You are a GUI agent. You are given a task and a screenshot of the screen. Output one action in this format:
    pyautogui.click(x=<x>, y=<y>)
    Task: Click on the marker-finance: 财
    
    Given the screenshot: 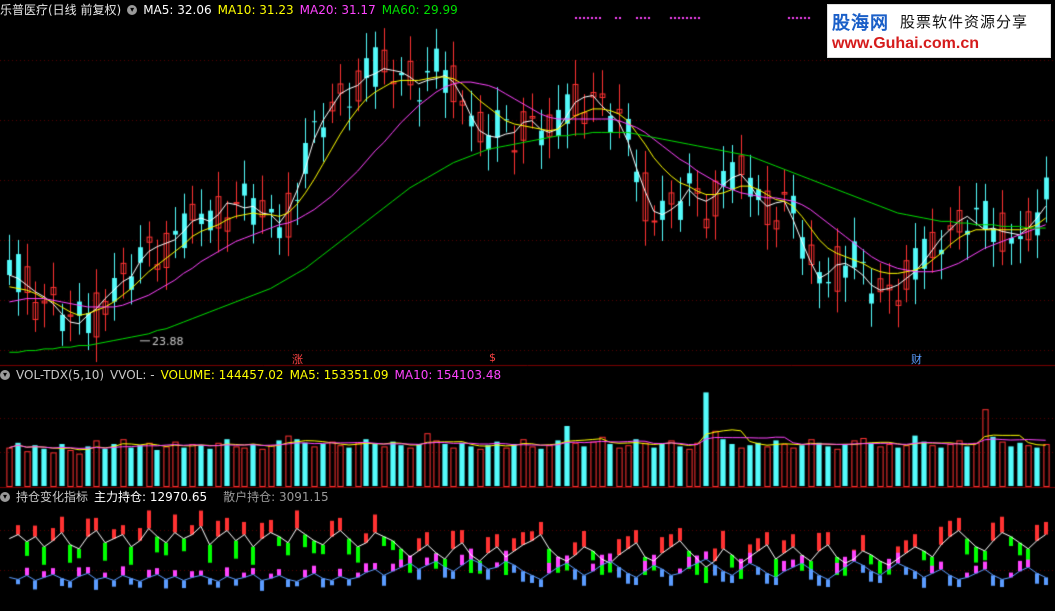 What is the action you would take?
    pyautogui.click(x=916, y=359)
    